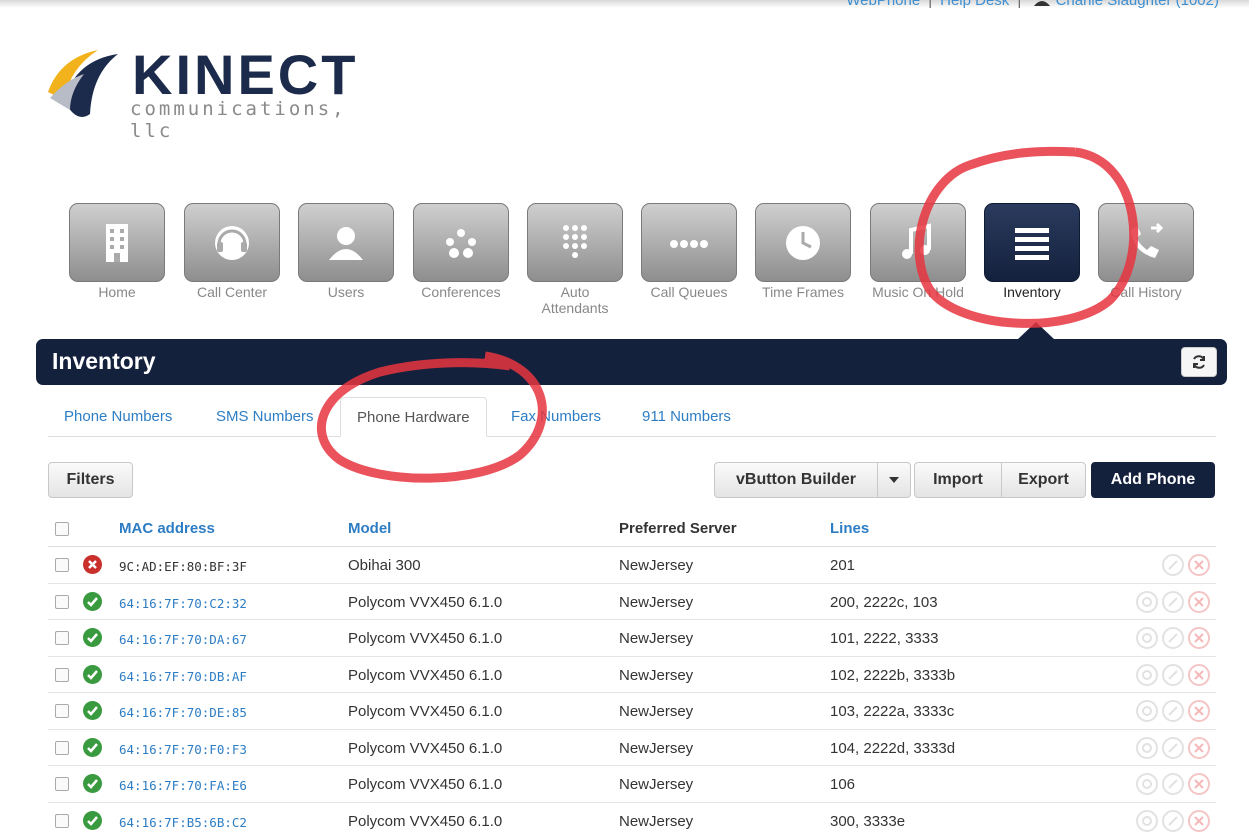  I want to click on nav-call-history: Call History, so click(1146, 251).